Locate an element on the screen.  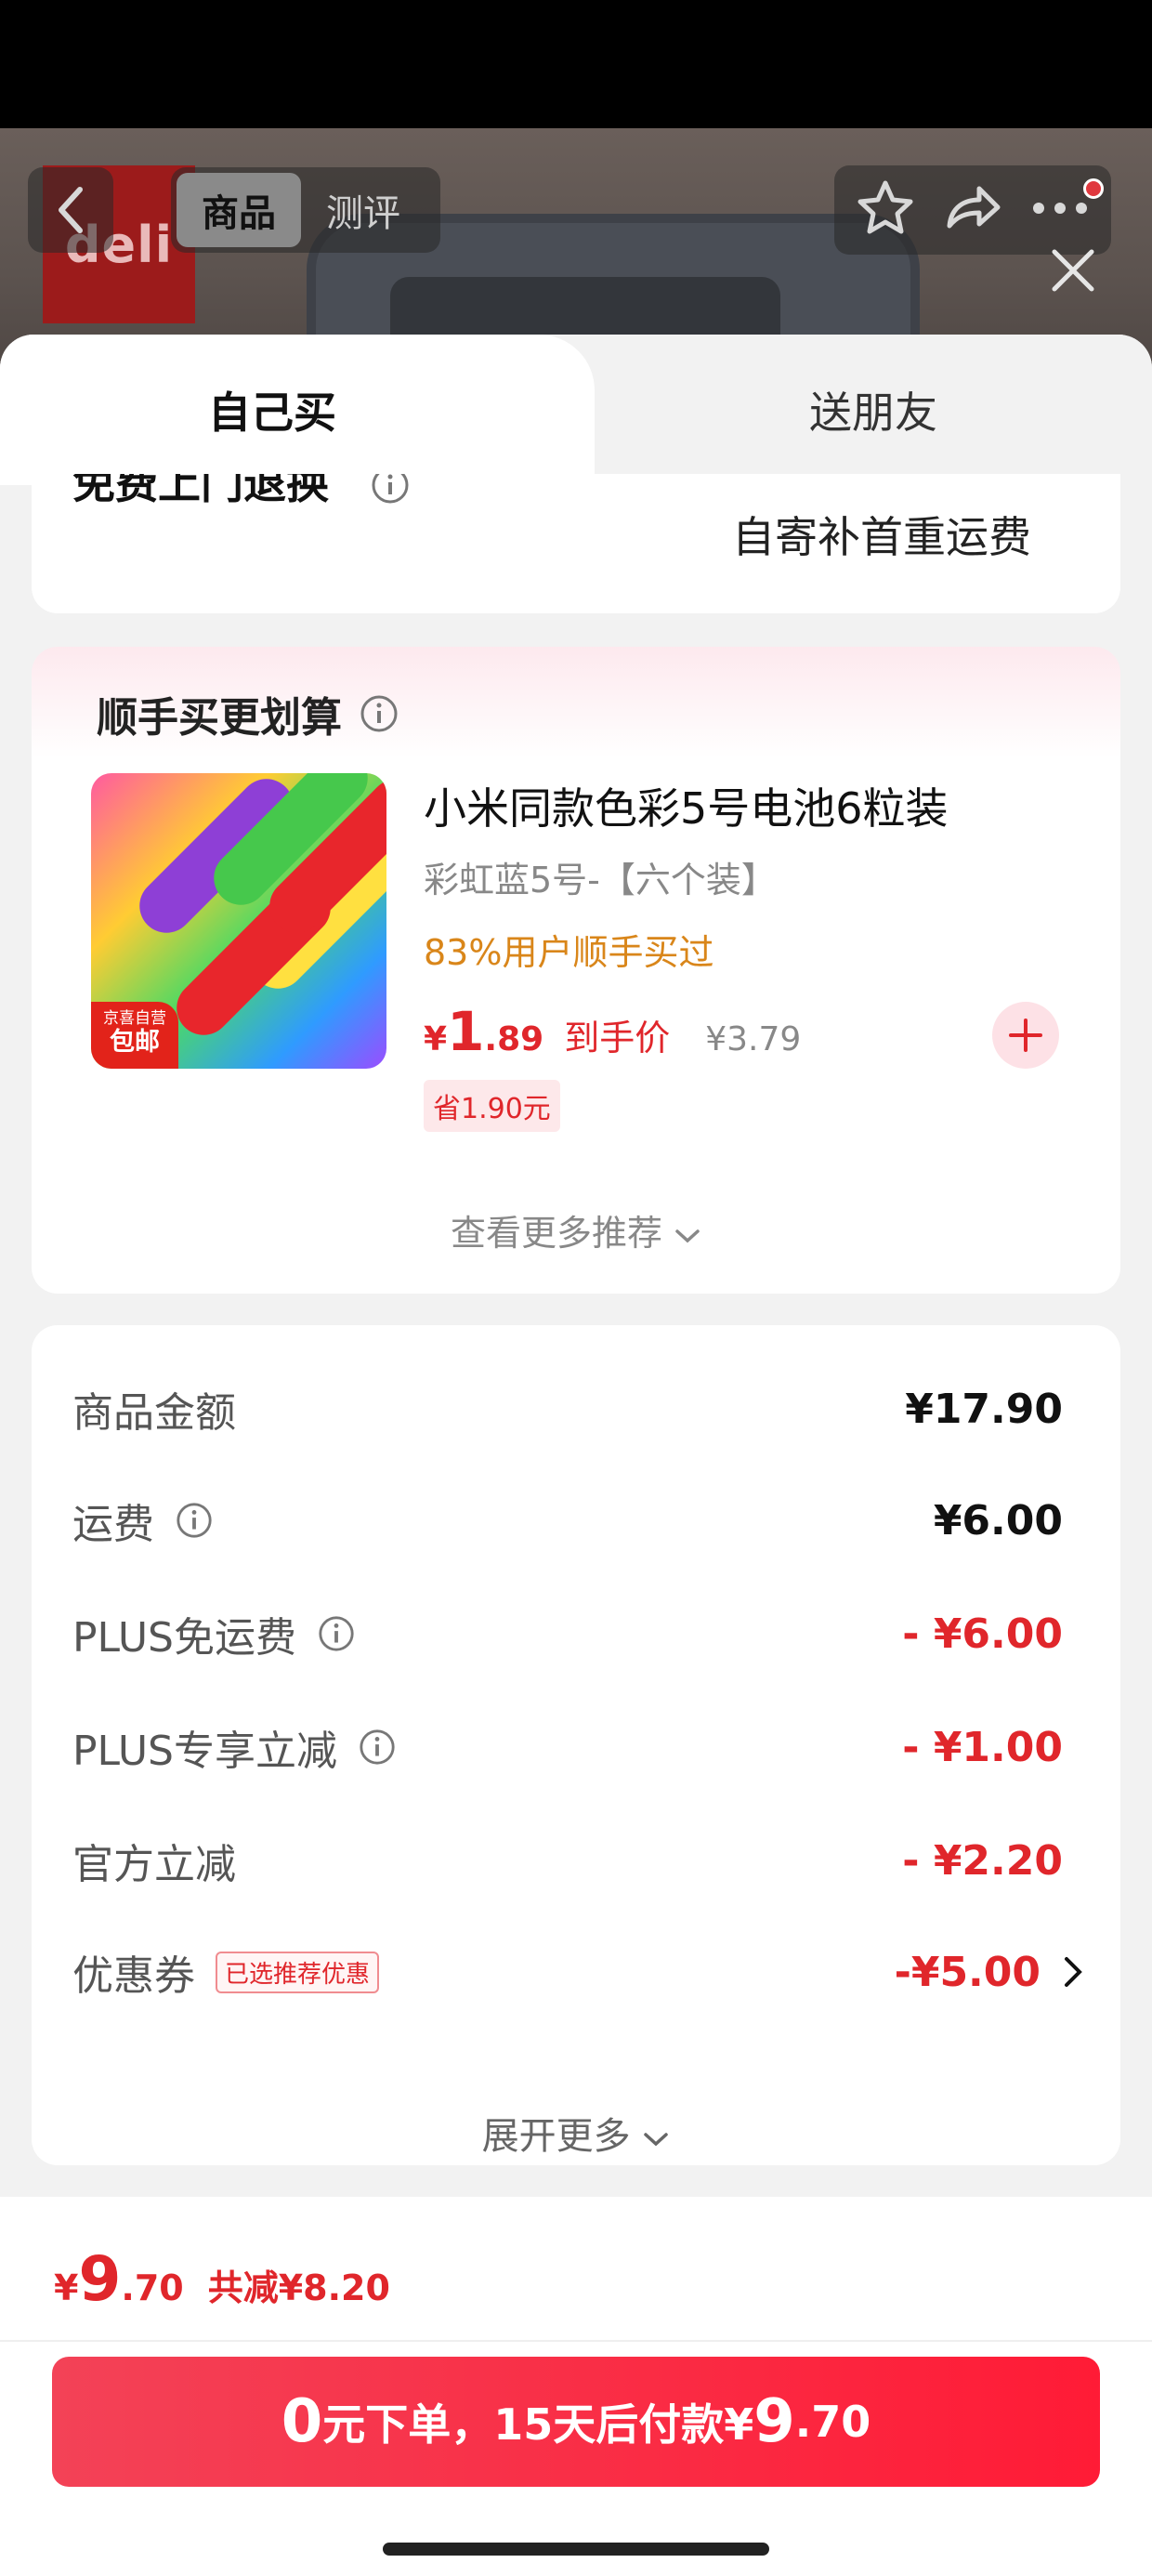
tab-buy-self: 自己买 is located at coordinates (297, 410).